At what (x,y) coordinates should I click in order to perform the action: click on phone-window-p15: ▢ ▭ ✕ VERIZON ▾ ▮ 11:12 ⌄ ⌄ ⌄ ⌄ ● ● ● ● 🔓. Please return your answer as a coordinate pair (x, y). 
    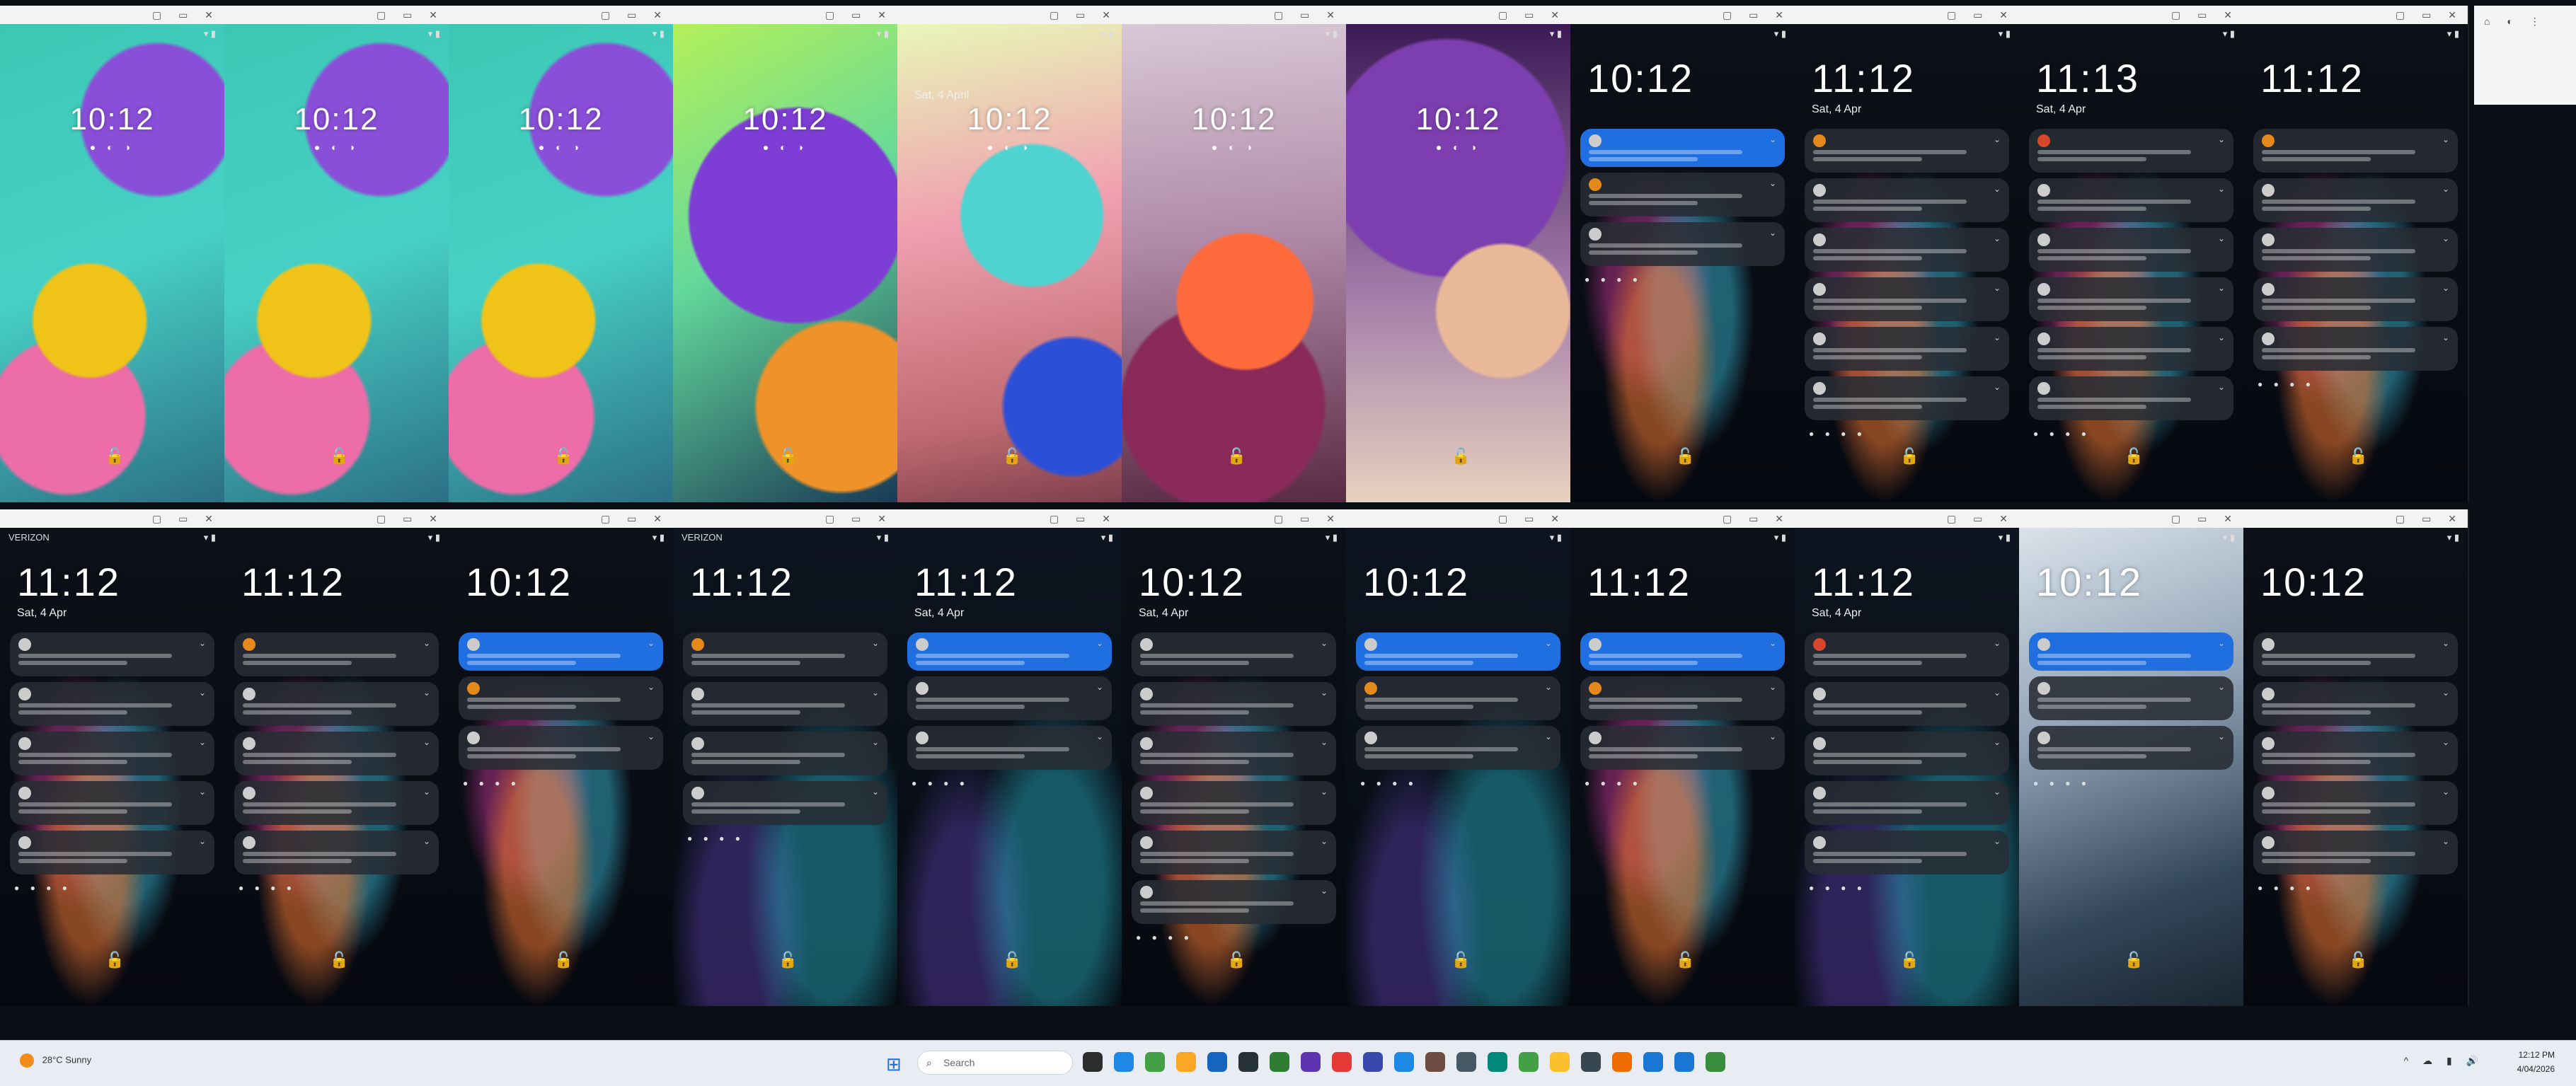
    Looking at the image, I should click on (786, 758).